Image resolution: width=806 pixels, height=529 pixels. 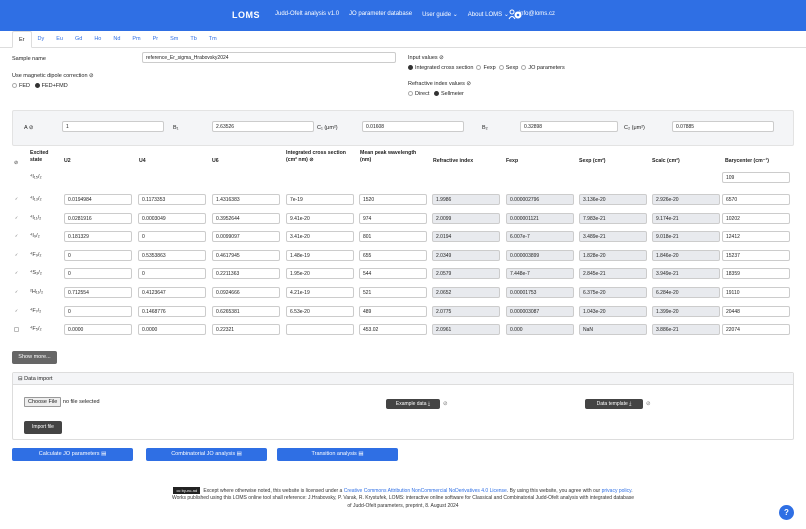 I want to click on cell-u6: 0.6265381, so click(x=246, y=311).